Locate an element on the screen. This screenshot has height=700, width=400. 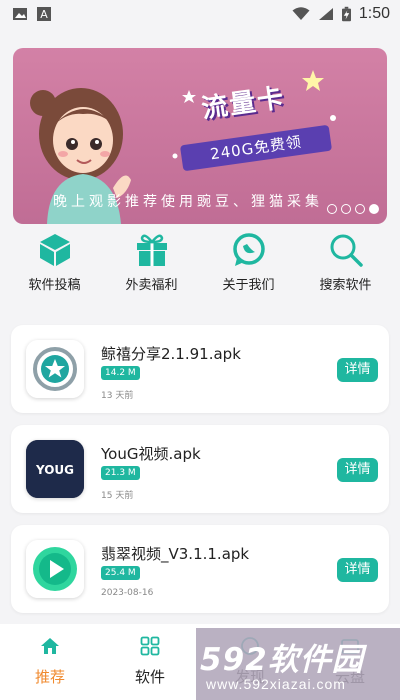
tab-software: 软件 is located at coordinates (150, 662).